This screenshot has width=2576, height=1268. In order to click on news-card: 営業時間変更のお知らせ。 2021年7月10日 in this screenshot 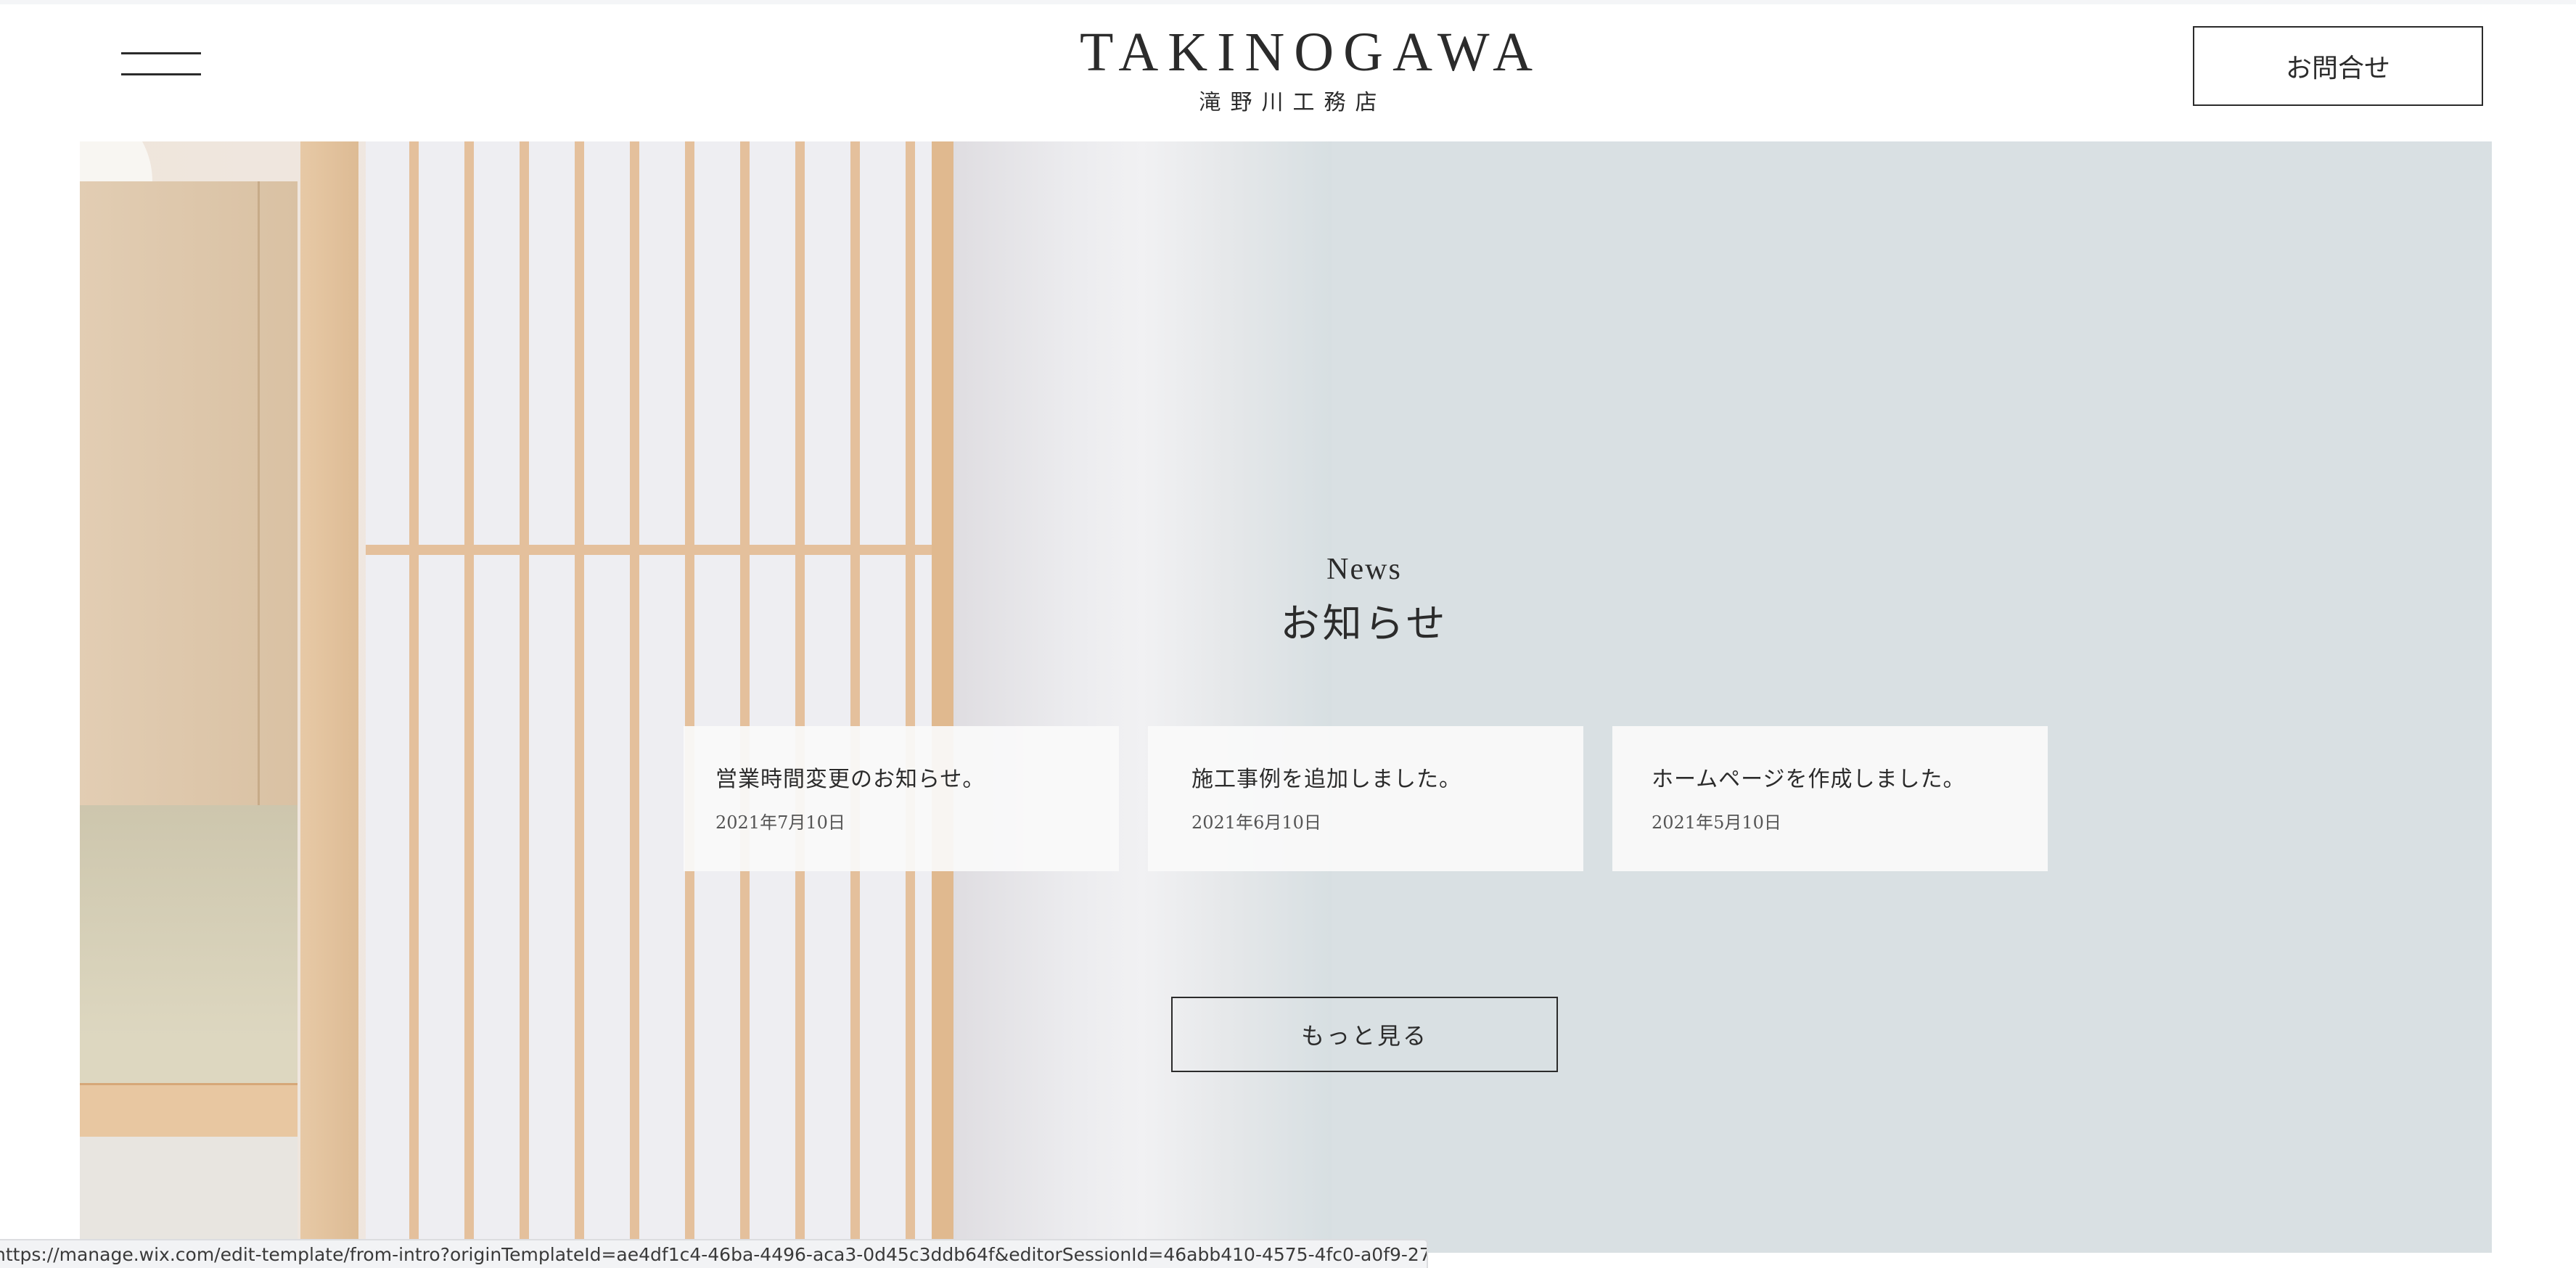, I will do `click(901, 799)`.